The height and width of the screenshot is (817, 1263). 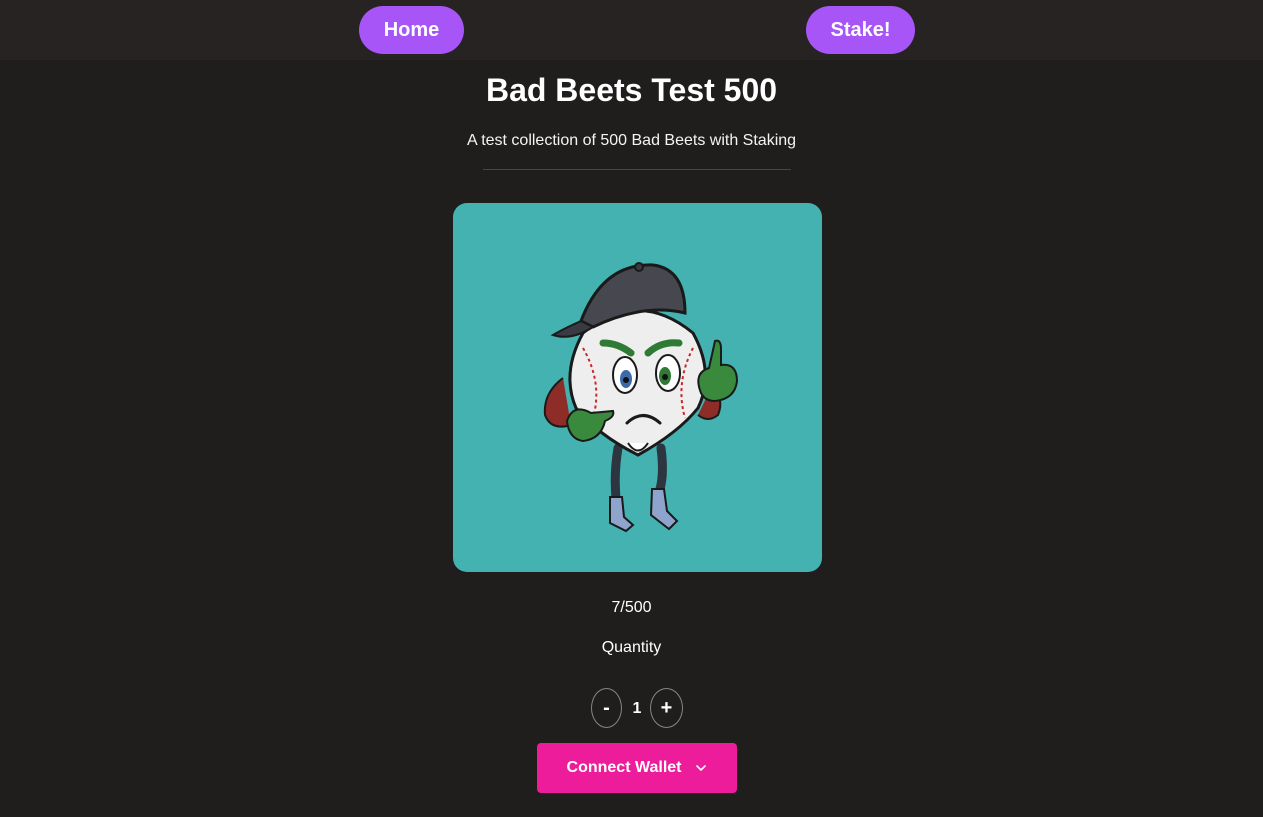 I want to click on baseball-beet-character-icon, so click(x=641, y=397).